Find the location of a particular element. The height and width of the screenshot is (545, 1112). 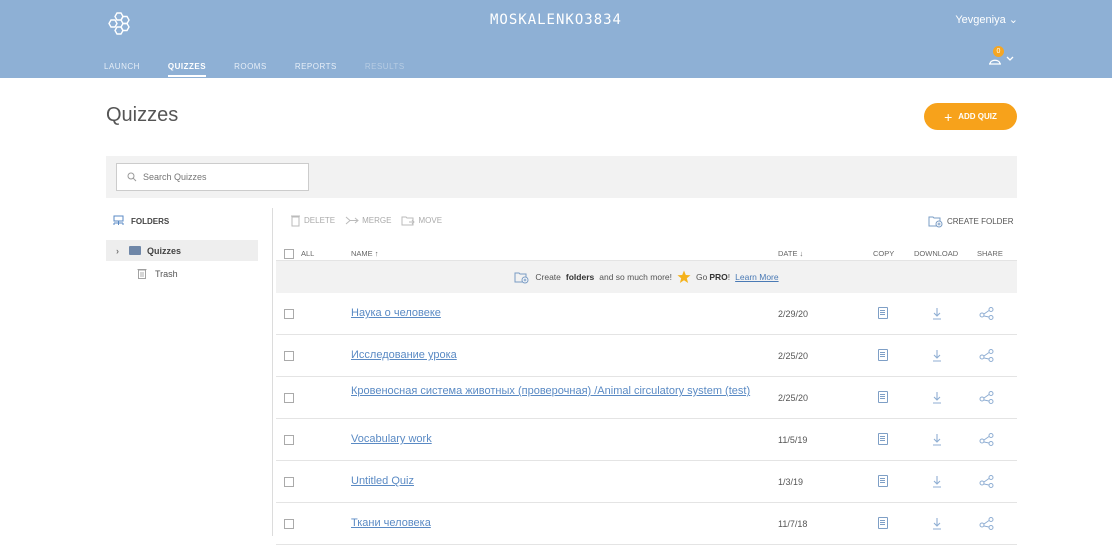

table-row: Vocabulary work 11/5/19 is located at coordinates (646, 440).